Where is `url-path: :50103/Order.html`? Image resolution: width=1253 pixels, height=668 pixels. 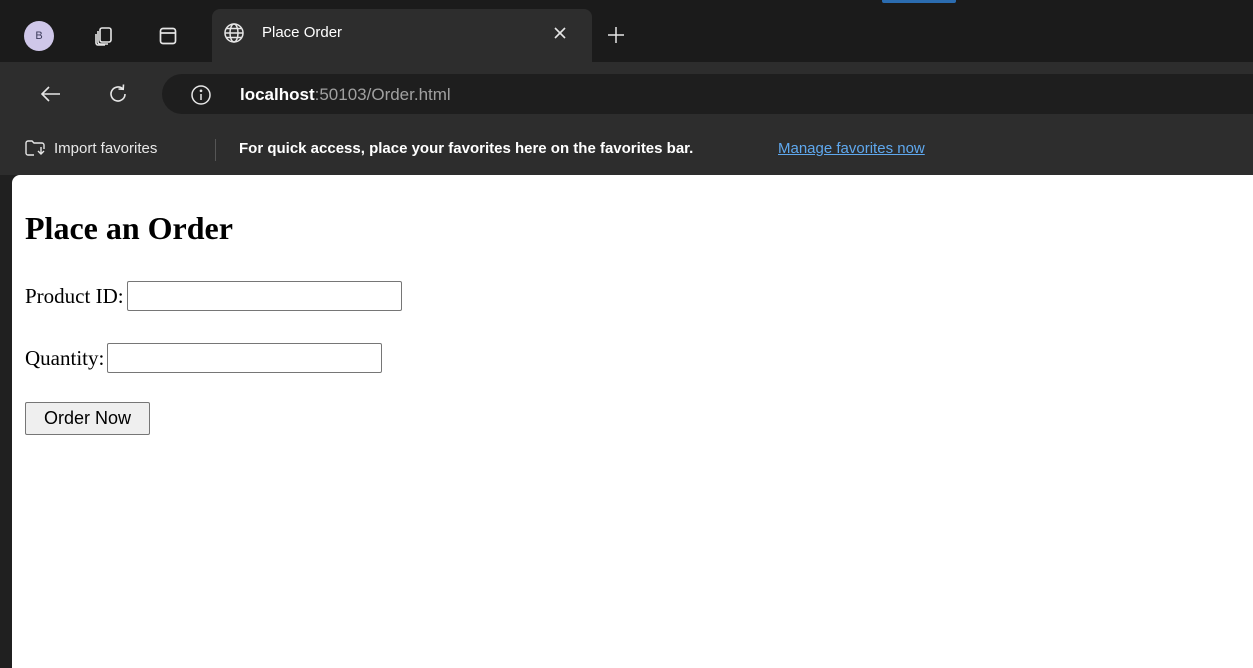 url-path: :50103/Order.html is located at coordinates (382, 94).